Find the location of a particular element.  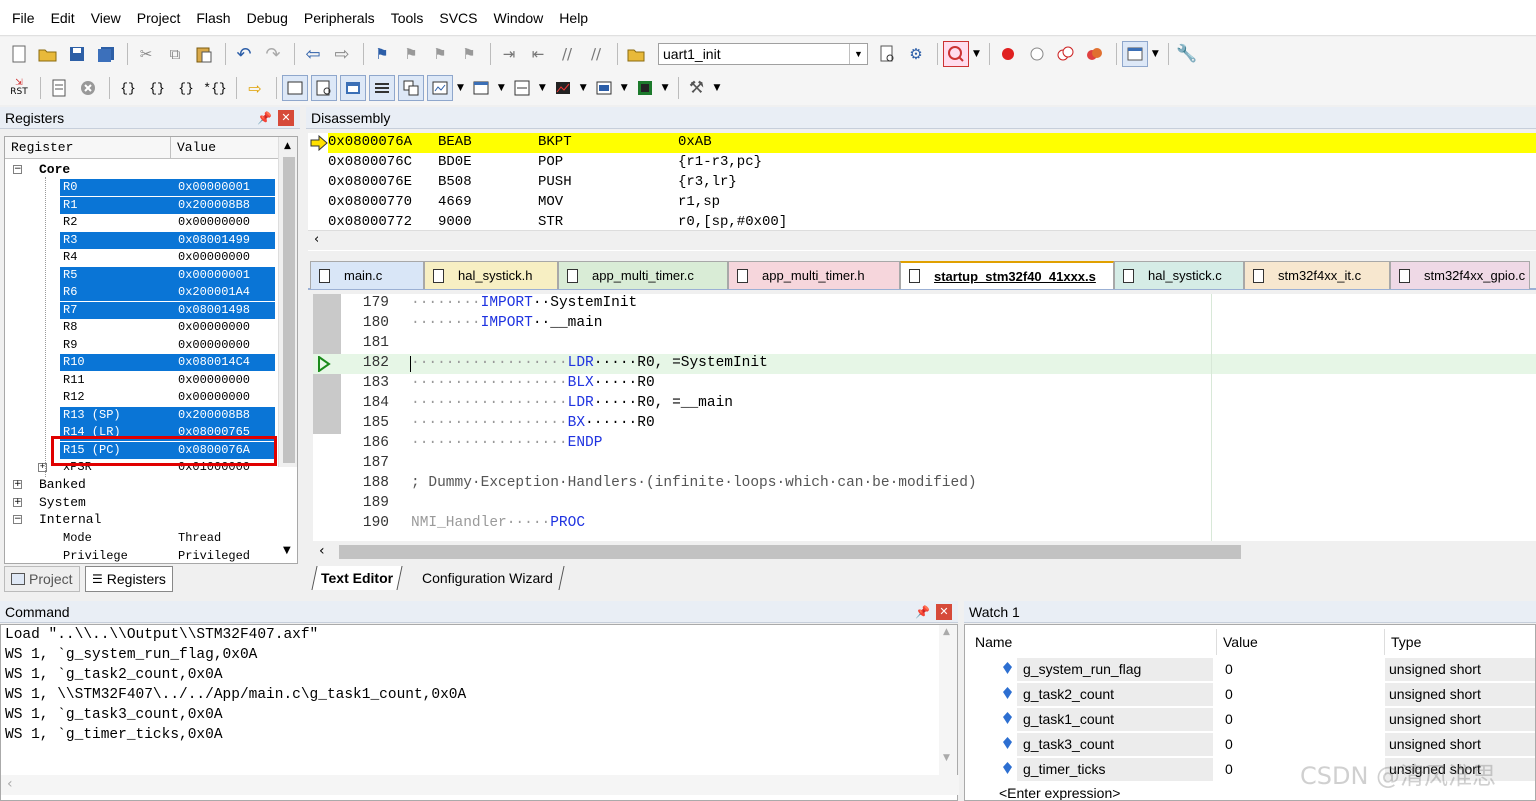

call-stack-icon is located at coordinates (411, 88).